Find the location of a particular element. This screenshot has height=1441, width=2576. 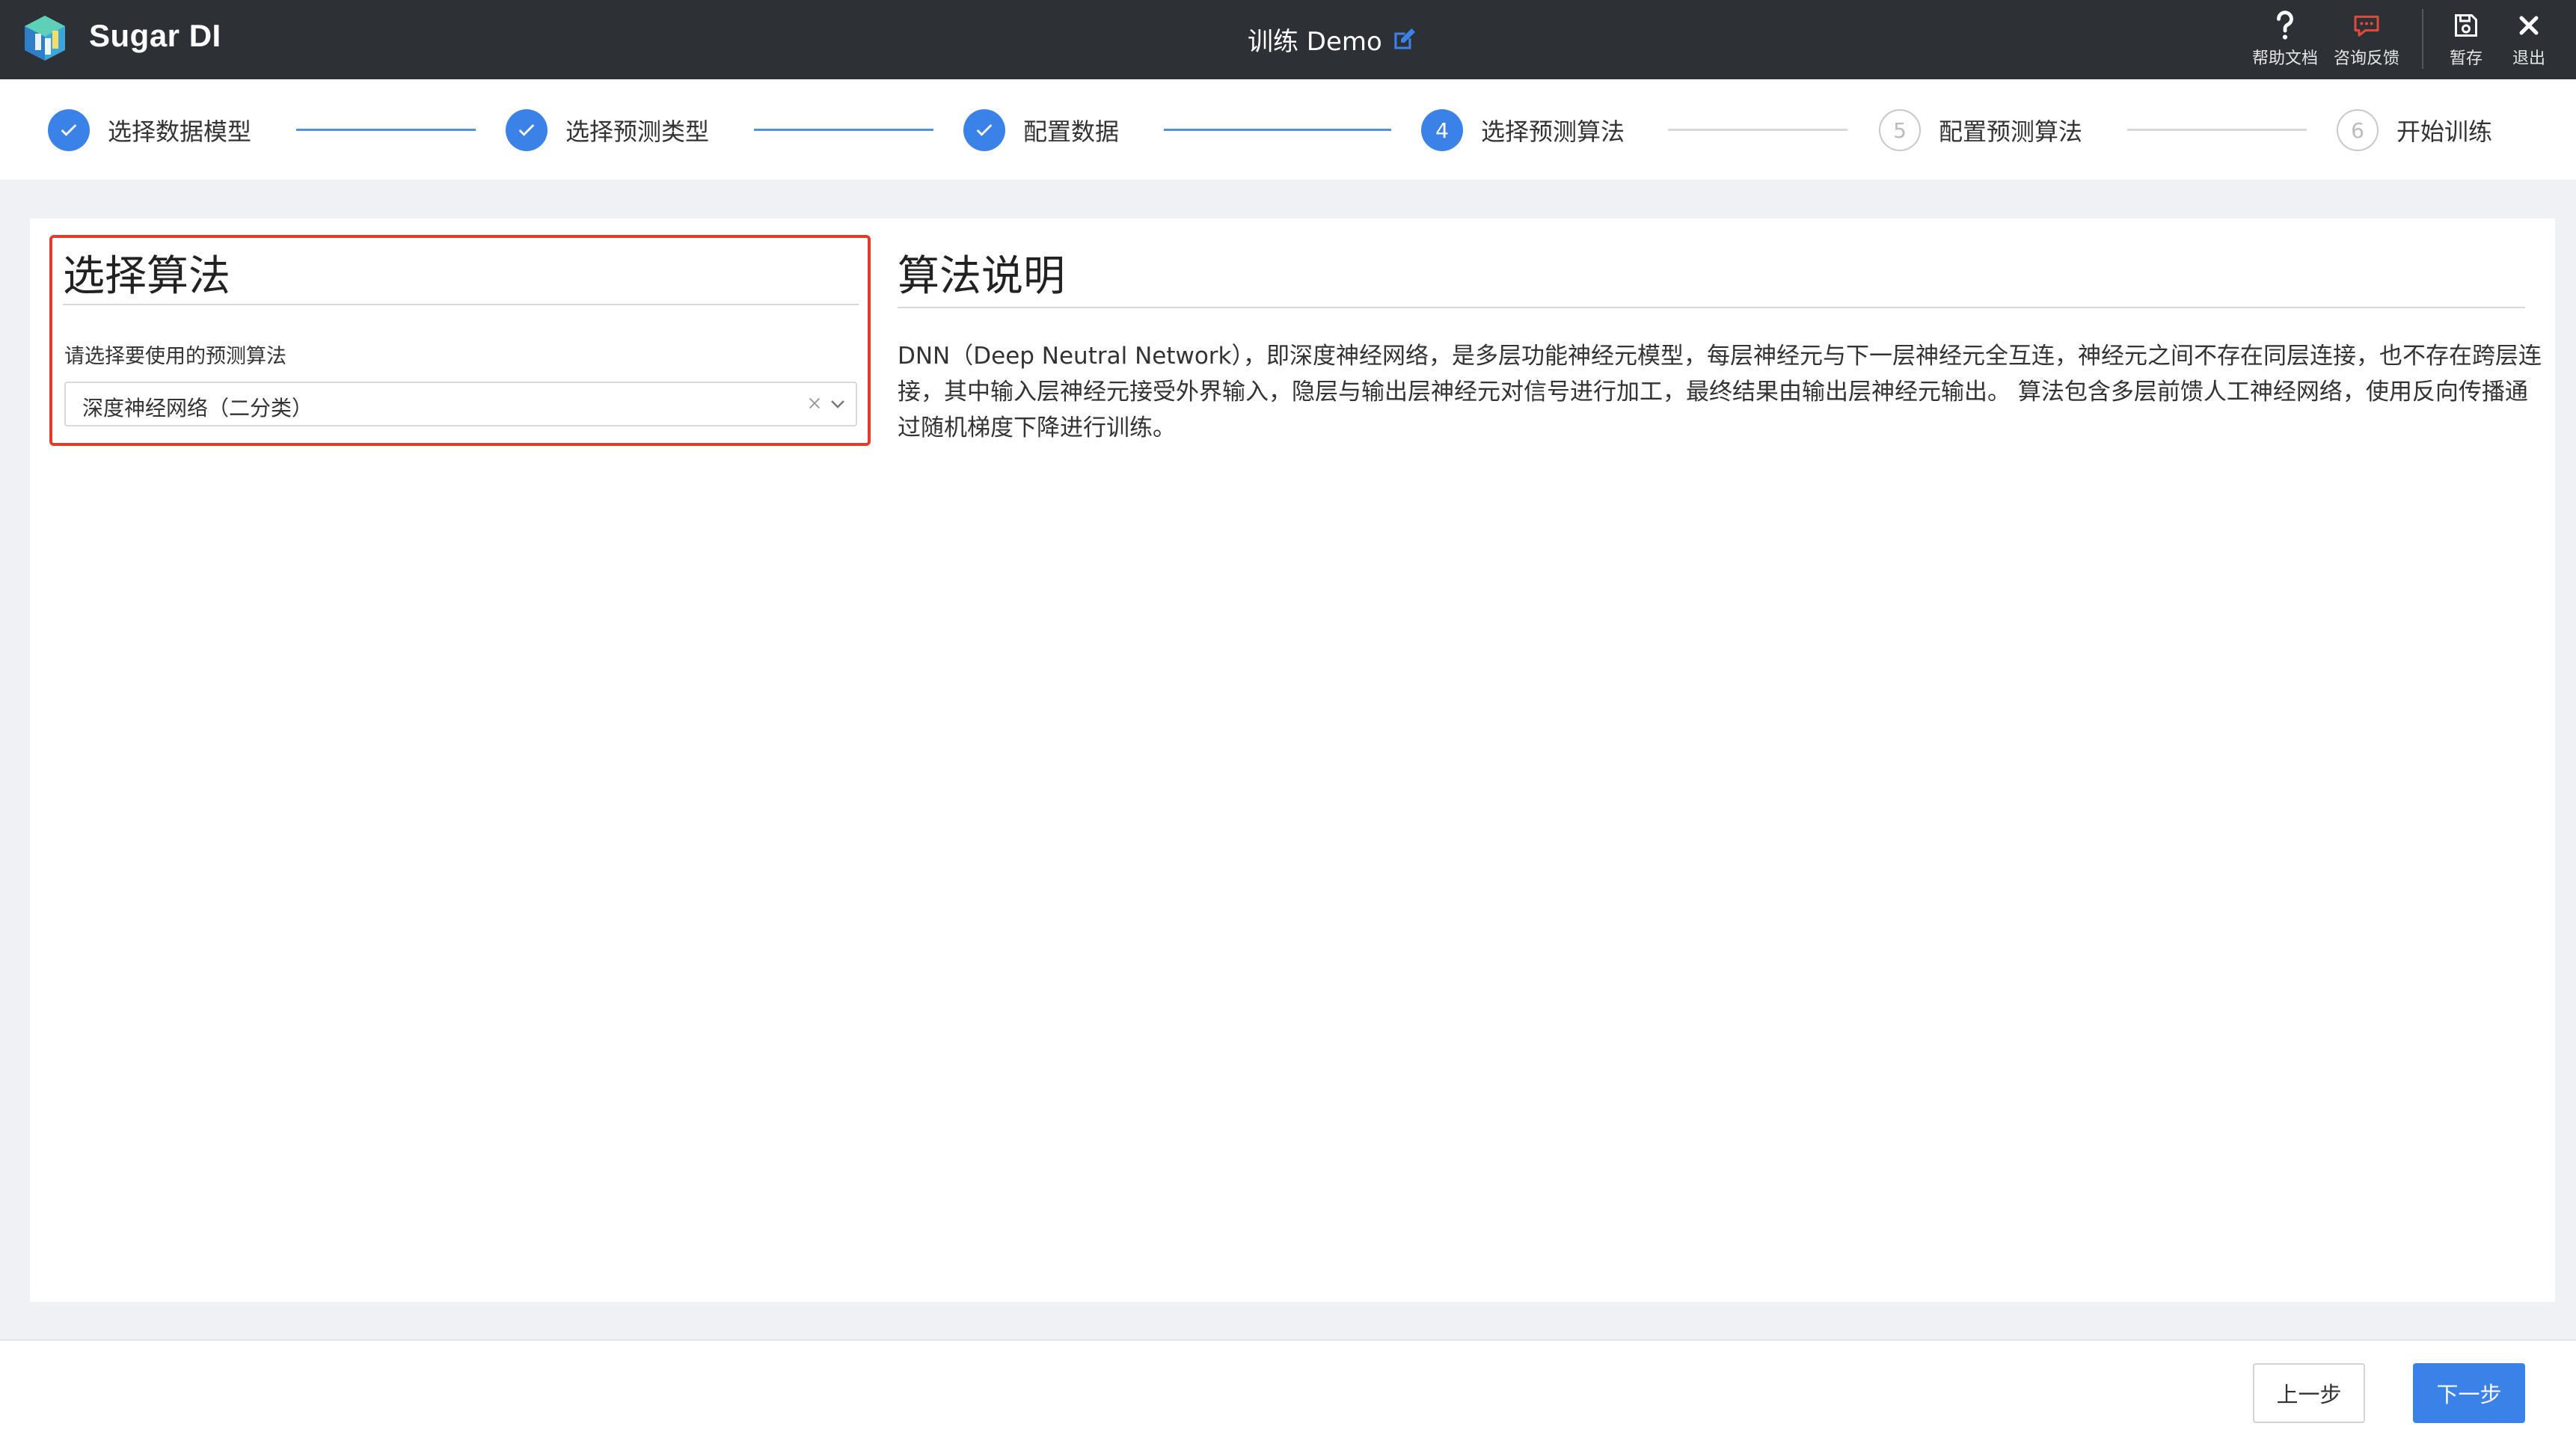

step-number: 4 is located at coordinates (1442, 130).